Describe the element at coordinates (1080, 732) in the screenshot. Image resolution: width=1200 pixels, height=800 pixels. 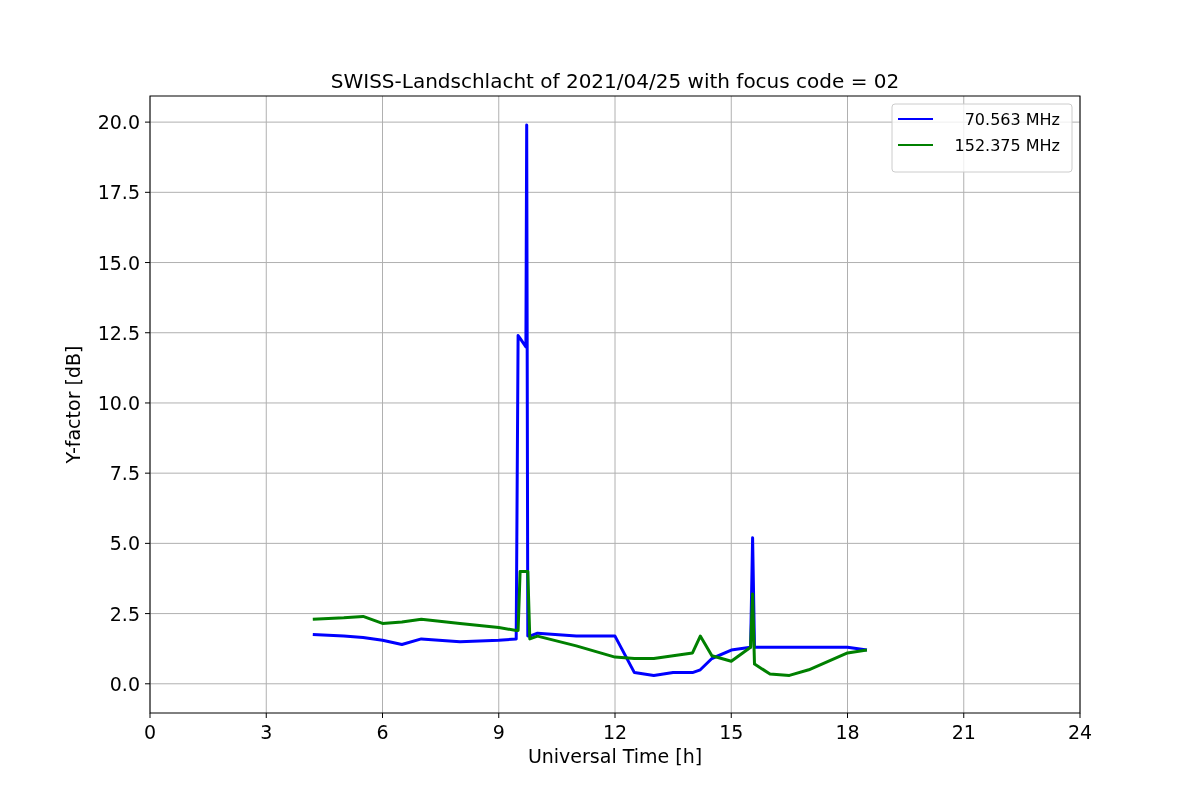
I see `x-tick-label: 24` at that location.